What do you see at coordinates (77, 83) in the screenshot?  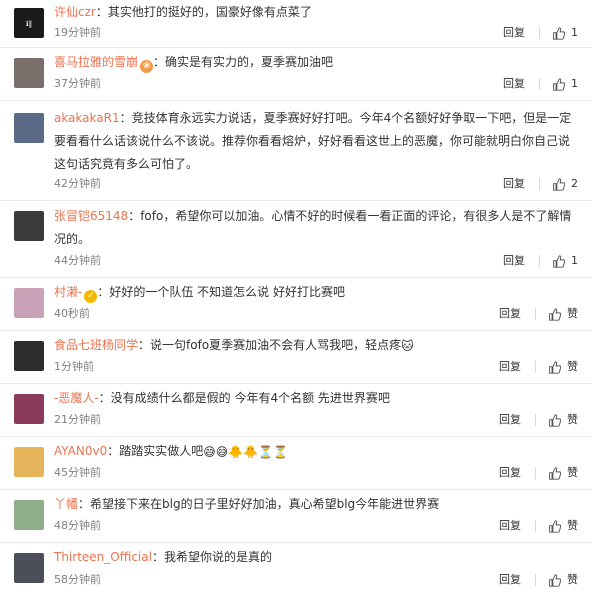 I see `comment-time: 37分钟前` at bounding box center [77, 83].